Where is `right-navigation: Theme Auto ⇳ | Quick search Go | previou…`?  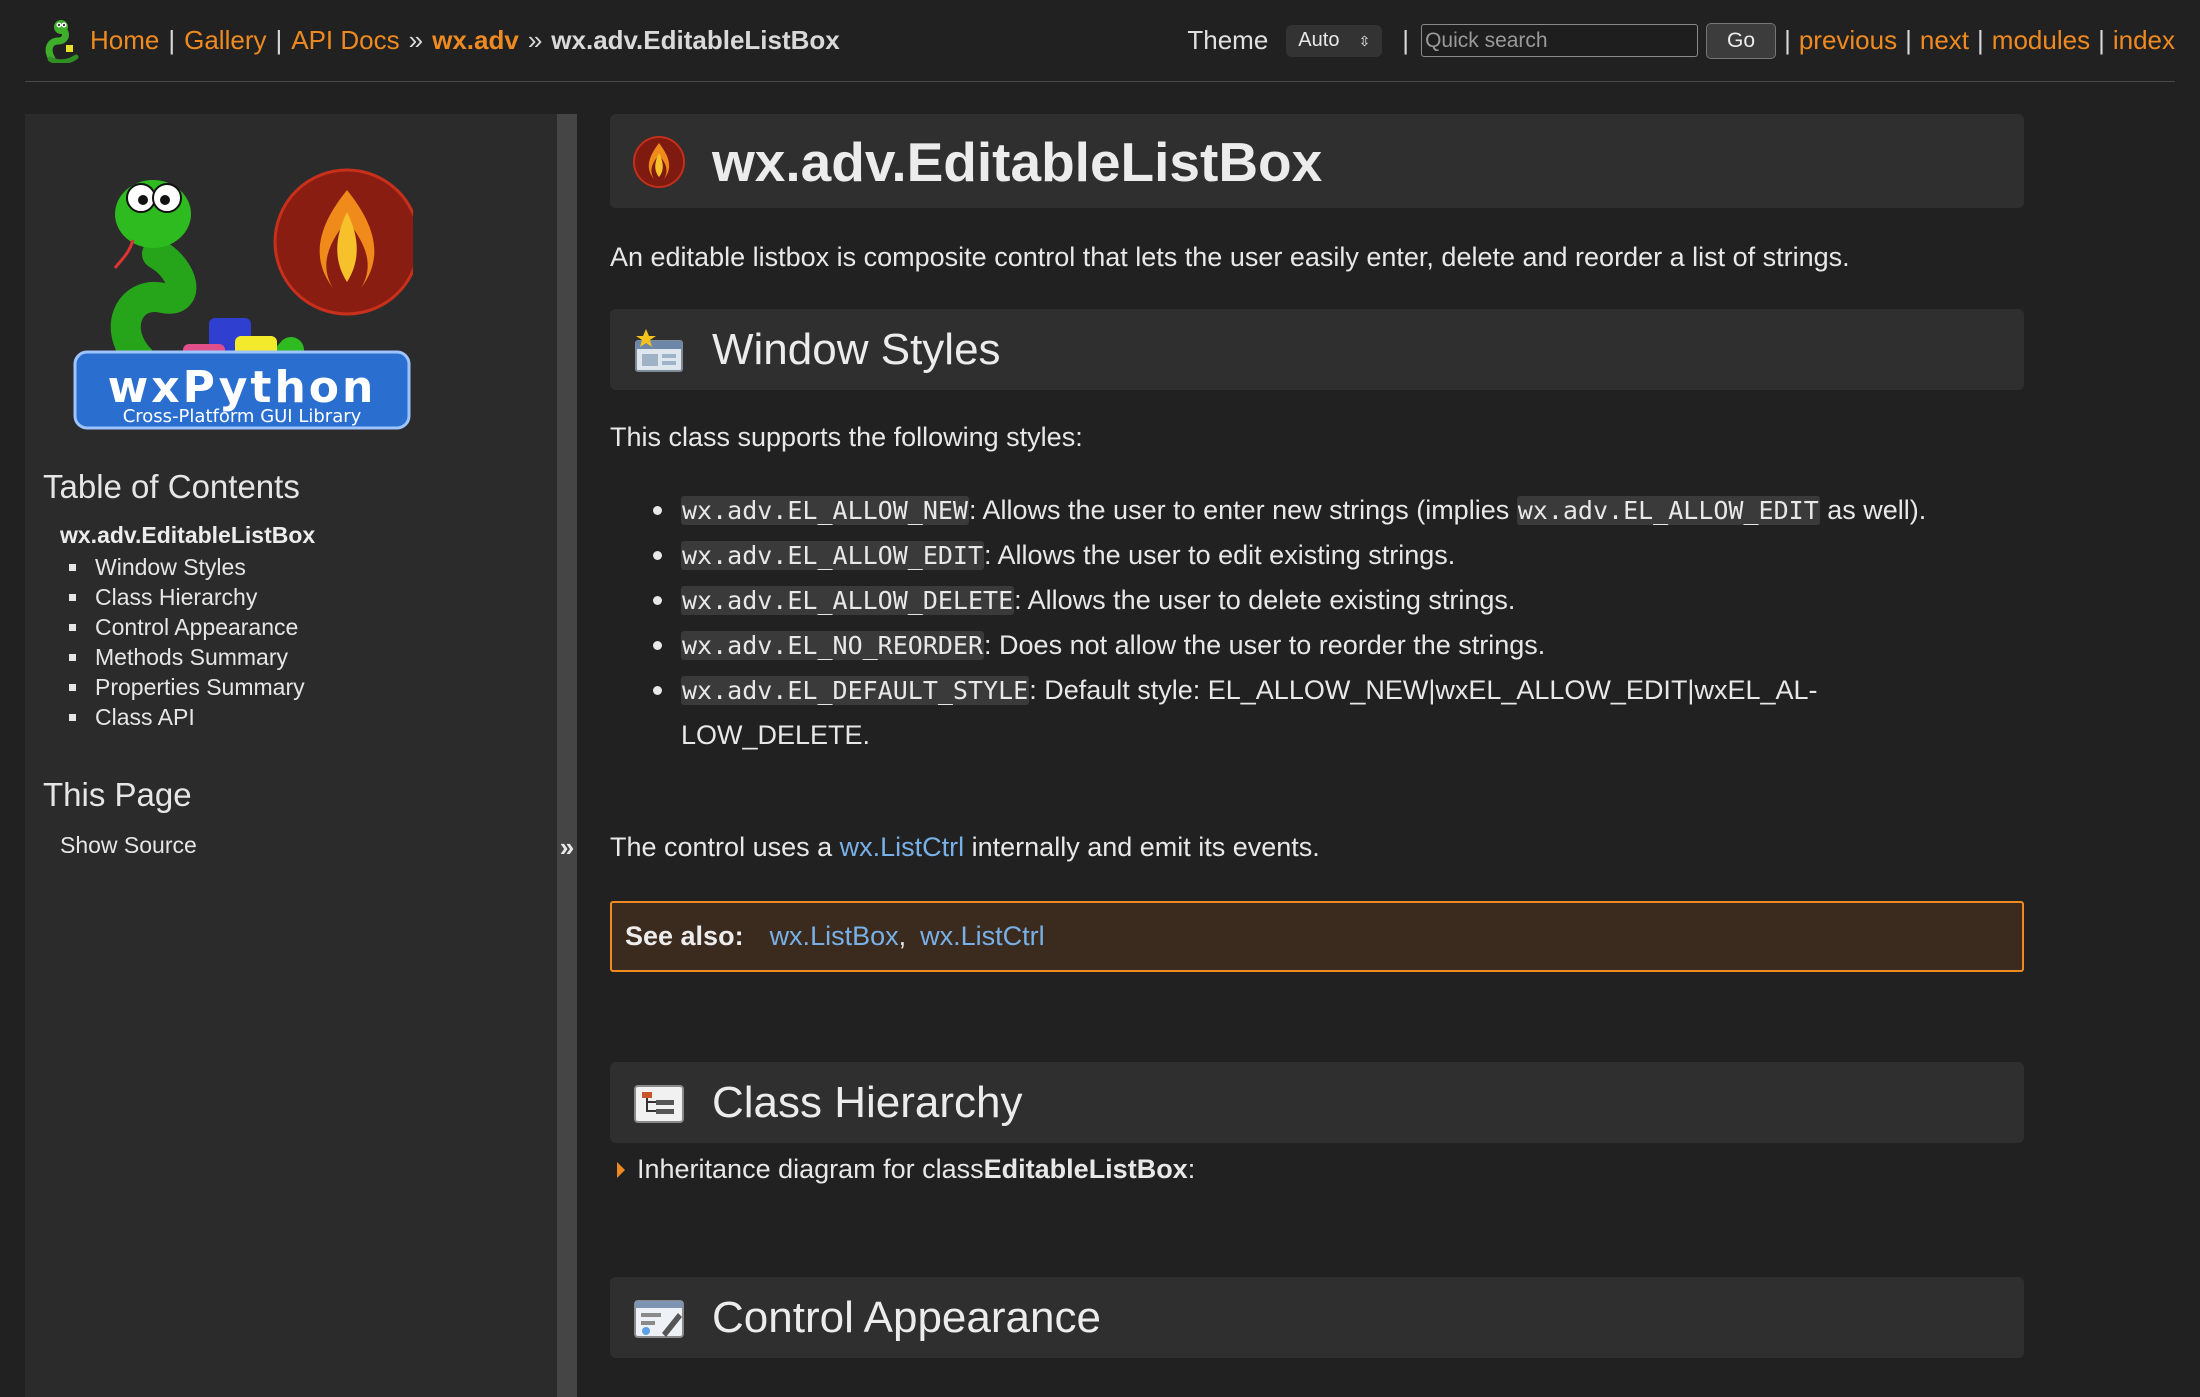
right-navigation: Theme Auto ⇳ | Quick search Go | previou… is located at coordinates (1681, 40).